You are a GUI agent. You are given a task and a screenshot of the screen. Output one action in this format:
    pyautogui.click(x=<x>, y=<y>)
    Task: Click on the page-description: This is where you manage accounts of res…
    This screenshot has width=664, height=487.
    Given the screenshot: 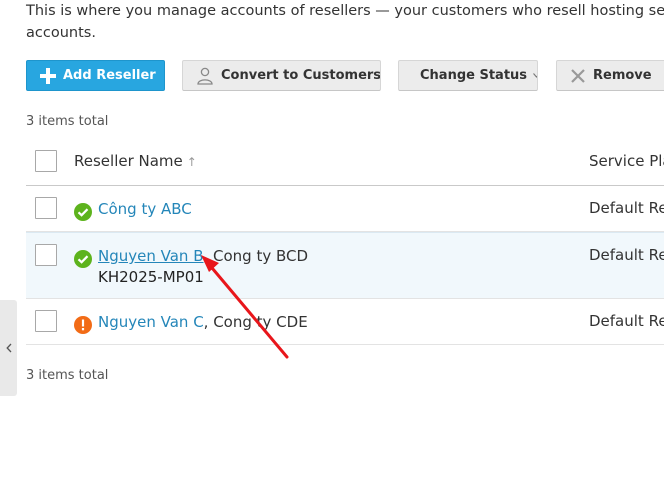 What is the action you would take?
    pyautogui.click(x=345, y=22)
    